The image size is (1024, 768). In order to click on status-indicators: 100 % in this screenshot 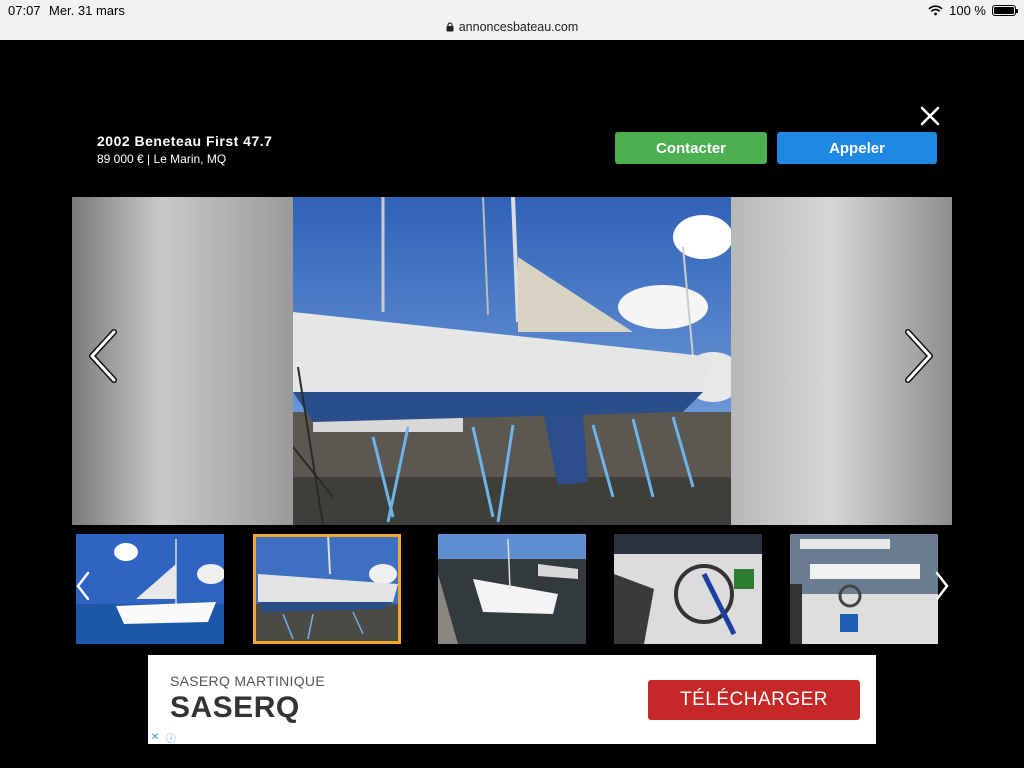, I will do `click(973, 10)`.